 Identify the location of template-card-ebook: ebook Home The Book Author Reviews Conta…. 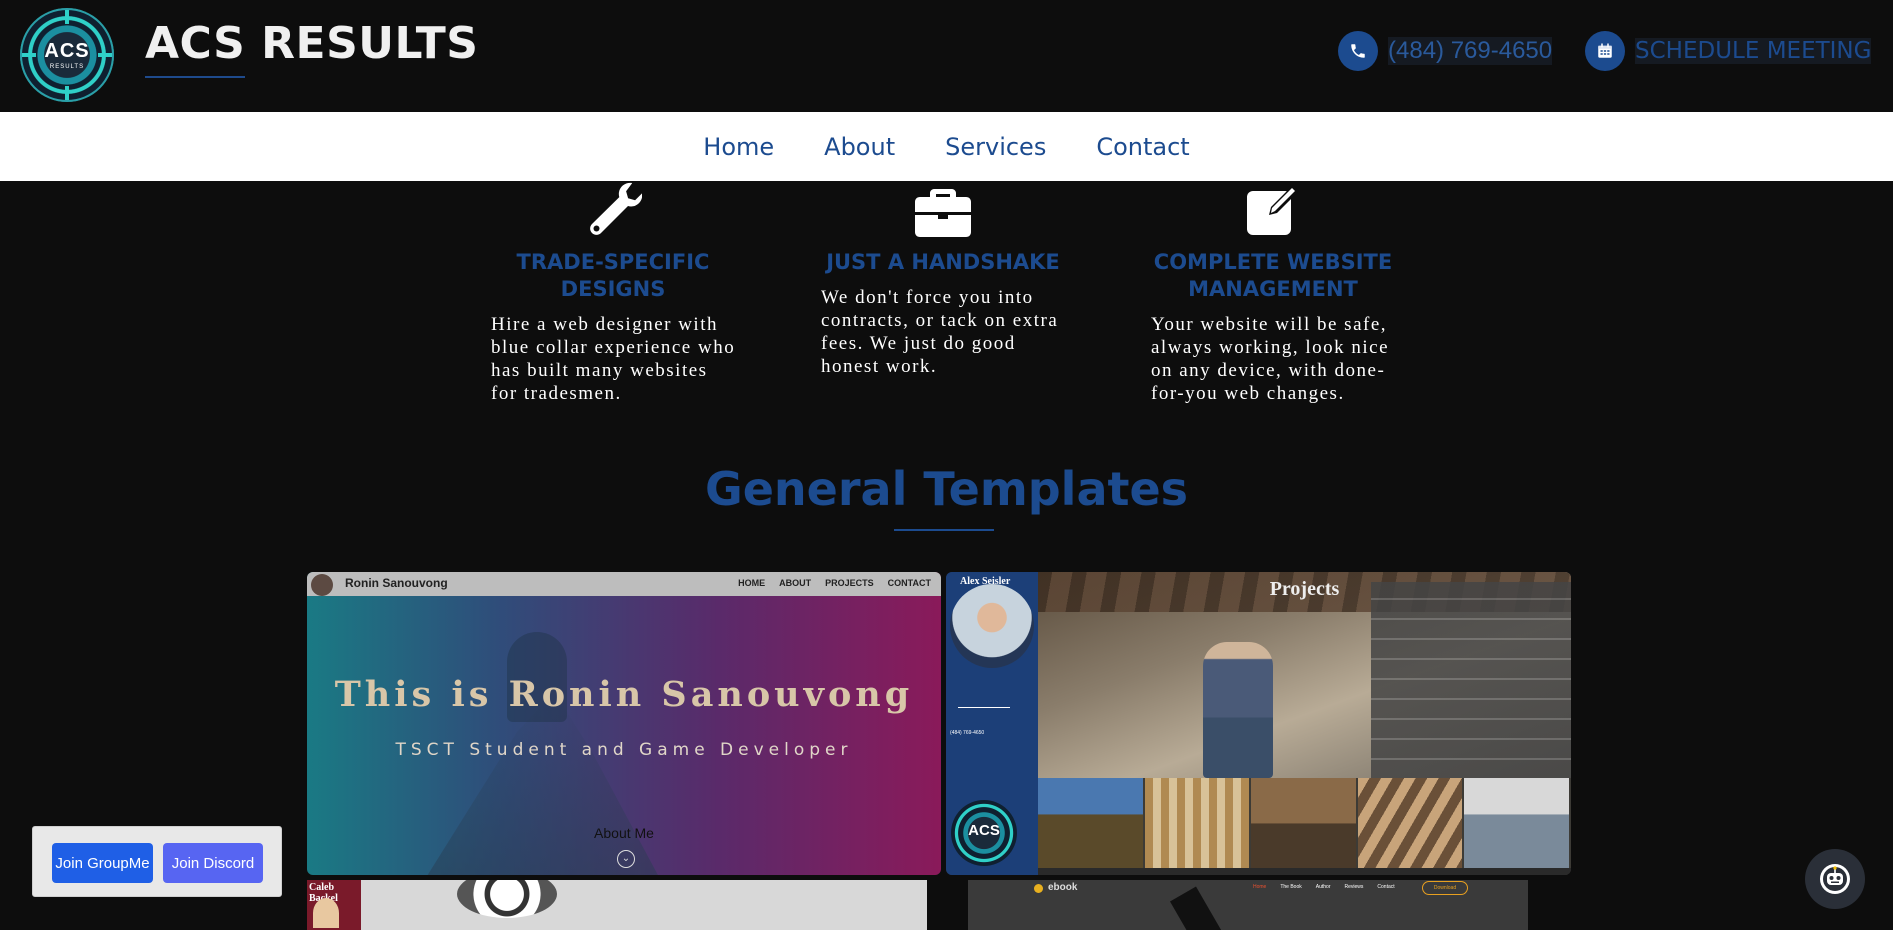
(1248, 905).